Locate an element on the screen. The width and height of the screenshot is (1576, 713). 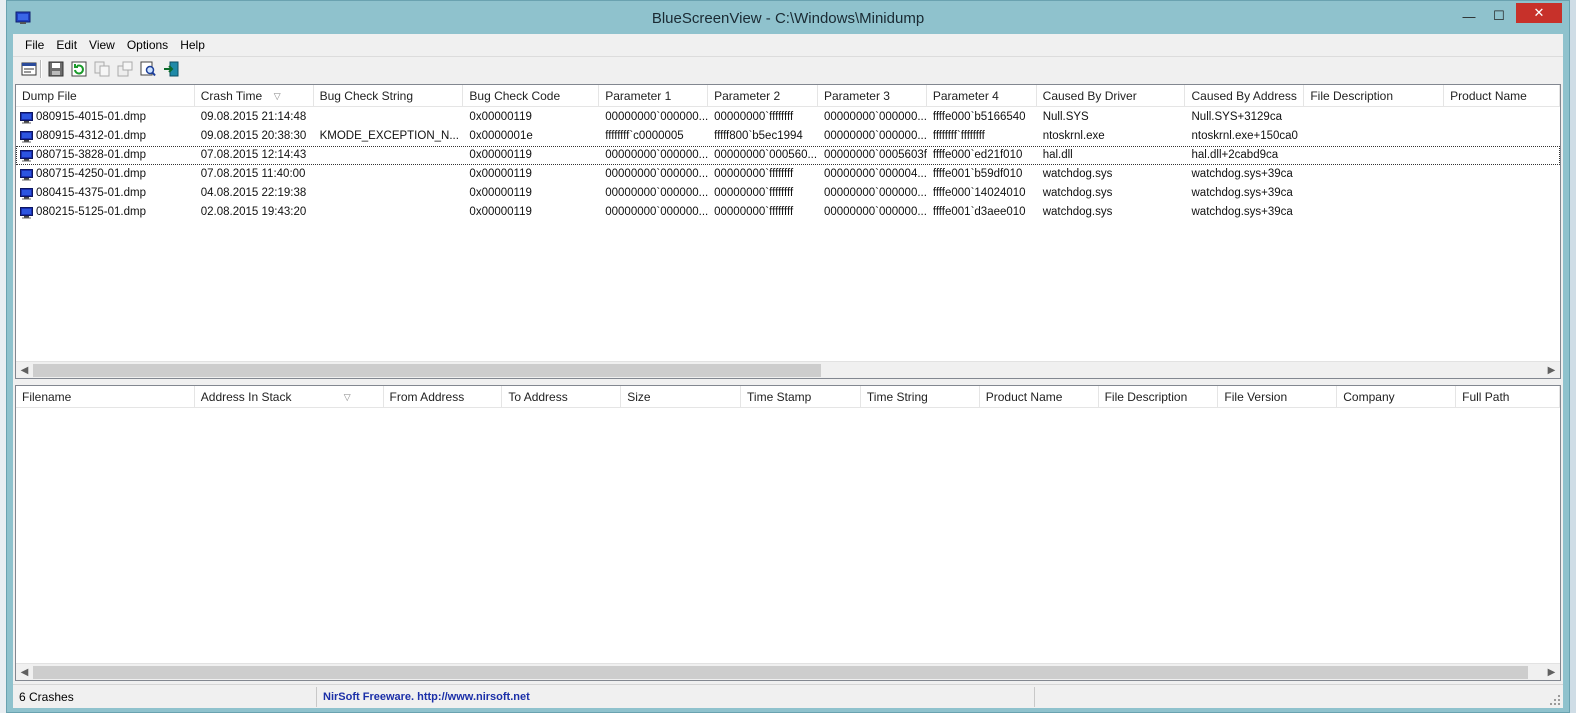
properties-icon is located at coordinates (28, 68).